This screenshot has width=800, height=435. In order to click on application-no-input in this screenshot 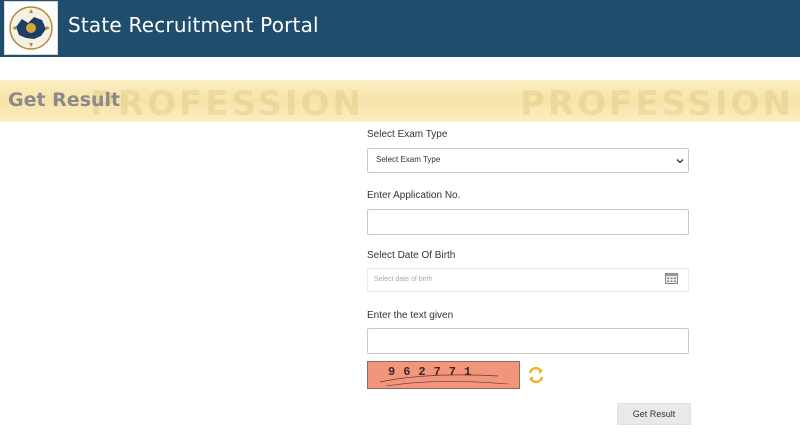, I will do `click(528, 222)`.